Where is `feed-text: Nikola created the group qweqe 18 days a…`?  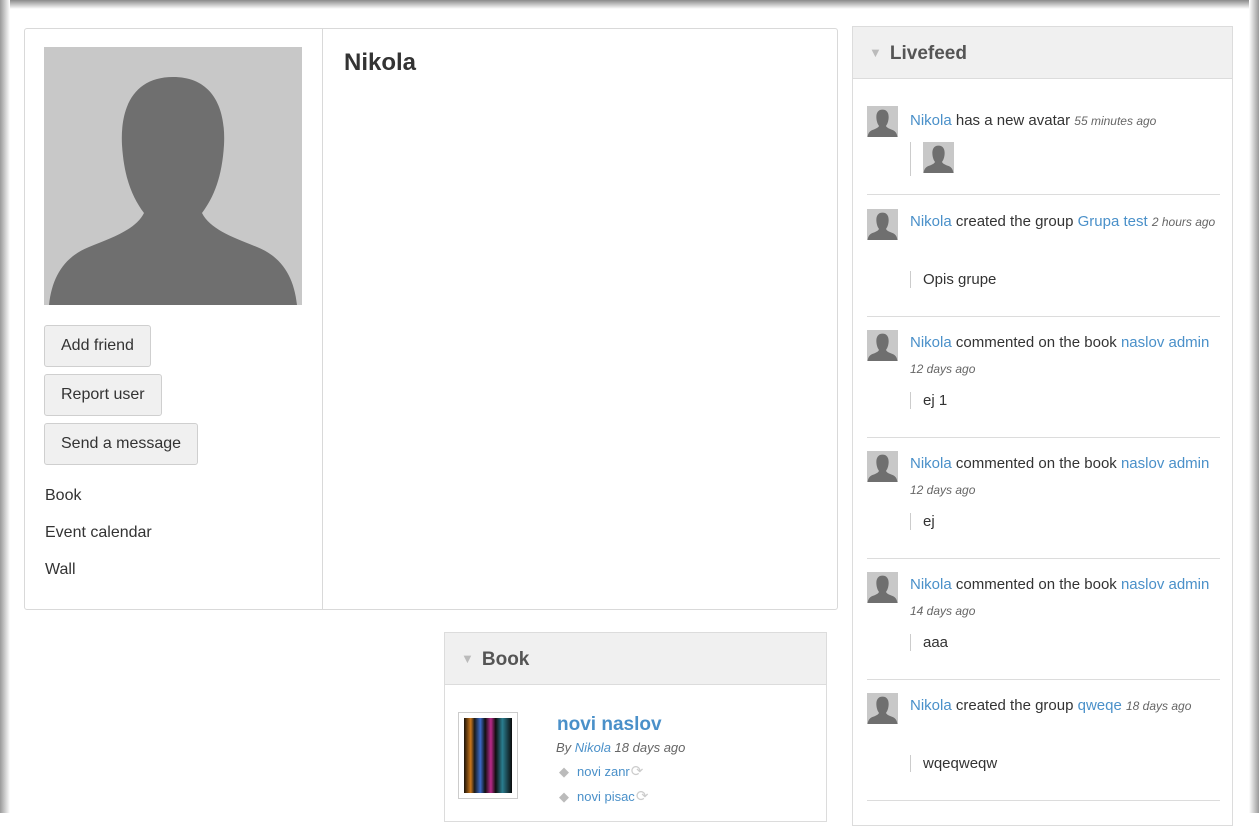
feed-text: Nikola created the group qweqe 18 days a… is located at coordinates (1066, 706).